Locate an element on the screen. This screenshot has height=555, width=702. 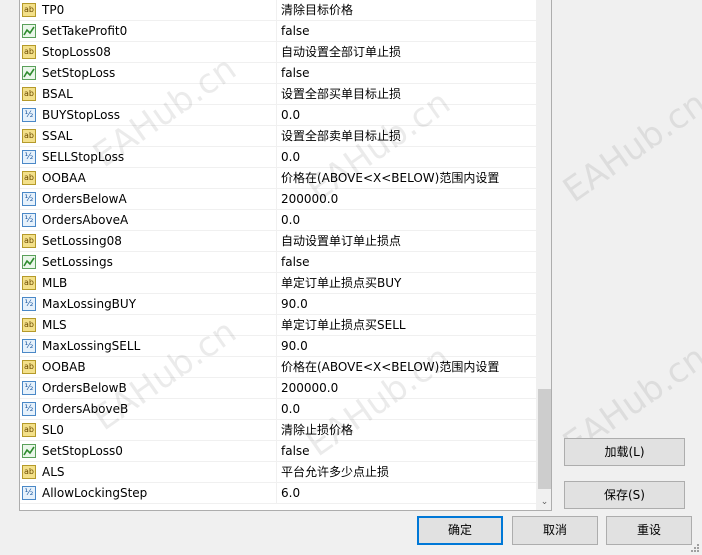
parameter-row: BUYStopLoss 0.0 is located at coordinates (278, 115).